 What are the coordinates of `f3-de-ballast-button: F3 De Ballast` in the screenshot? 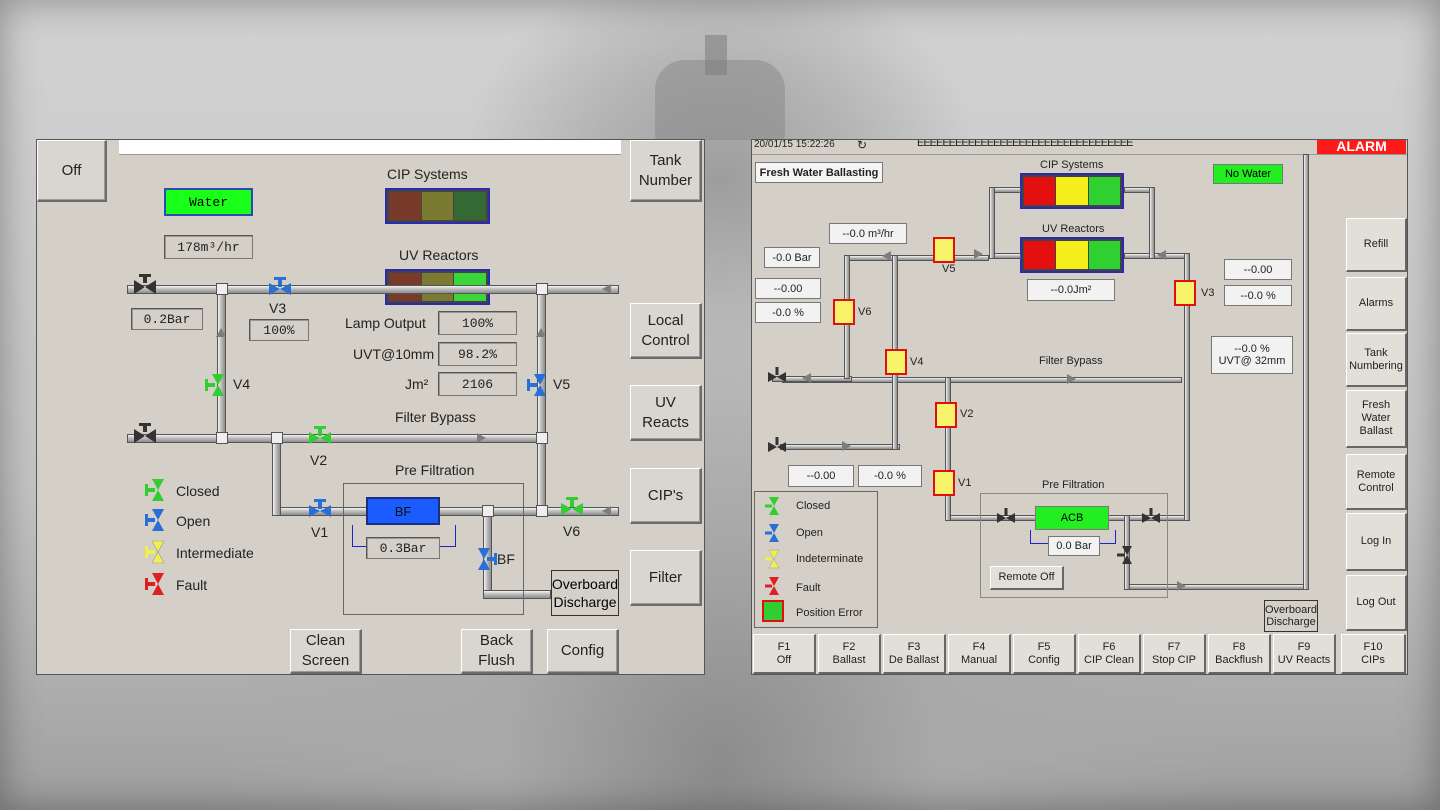 It's located at (914, 654).